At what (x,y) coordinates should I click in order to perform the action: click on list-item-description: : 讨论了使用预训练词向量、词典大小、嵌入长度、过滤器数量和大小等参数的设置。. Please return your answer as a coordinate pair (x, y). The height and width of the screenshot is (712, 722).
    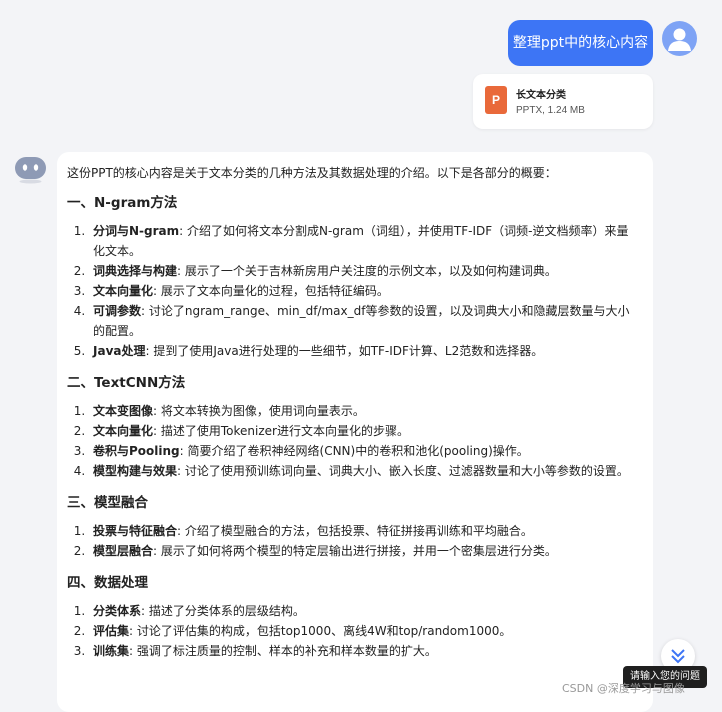
    Looking at the image, I should click on (403, 471).